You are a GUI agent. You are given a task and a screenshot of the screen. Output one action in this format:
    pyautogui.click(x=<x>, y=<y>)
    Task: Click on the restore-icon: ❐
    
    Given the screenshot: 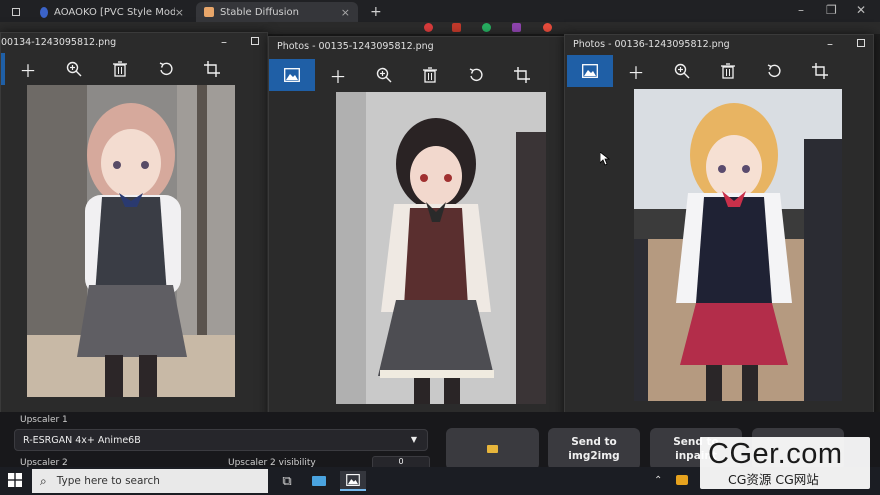 What is the action you would take?
    pyautogui.click(x=831, y=10)
    